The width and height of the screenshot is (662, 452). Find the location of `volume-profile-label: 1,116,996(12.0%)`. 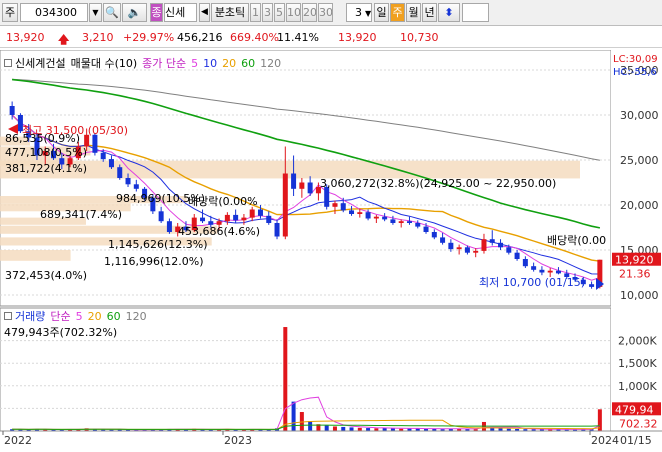

volume-profile-label: 1,116,996(12.0%) is located at coordinates (154, 261).